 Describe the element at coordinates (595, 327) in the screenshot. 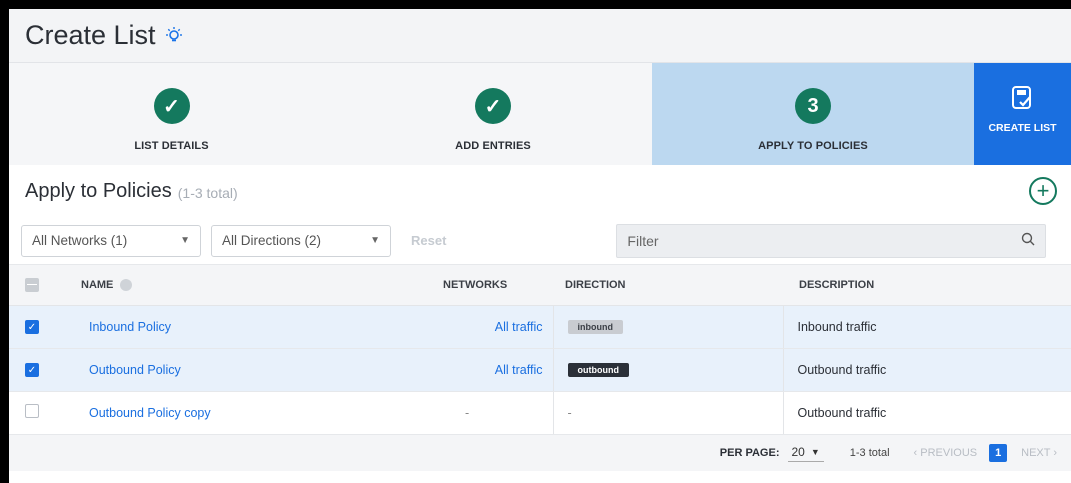

I see `direction-badge: inbound` at that location.